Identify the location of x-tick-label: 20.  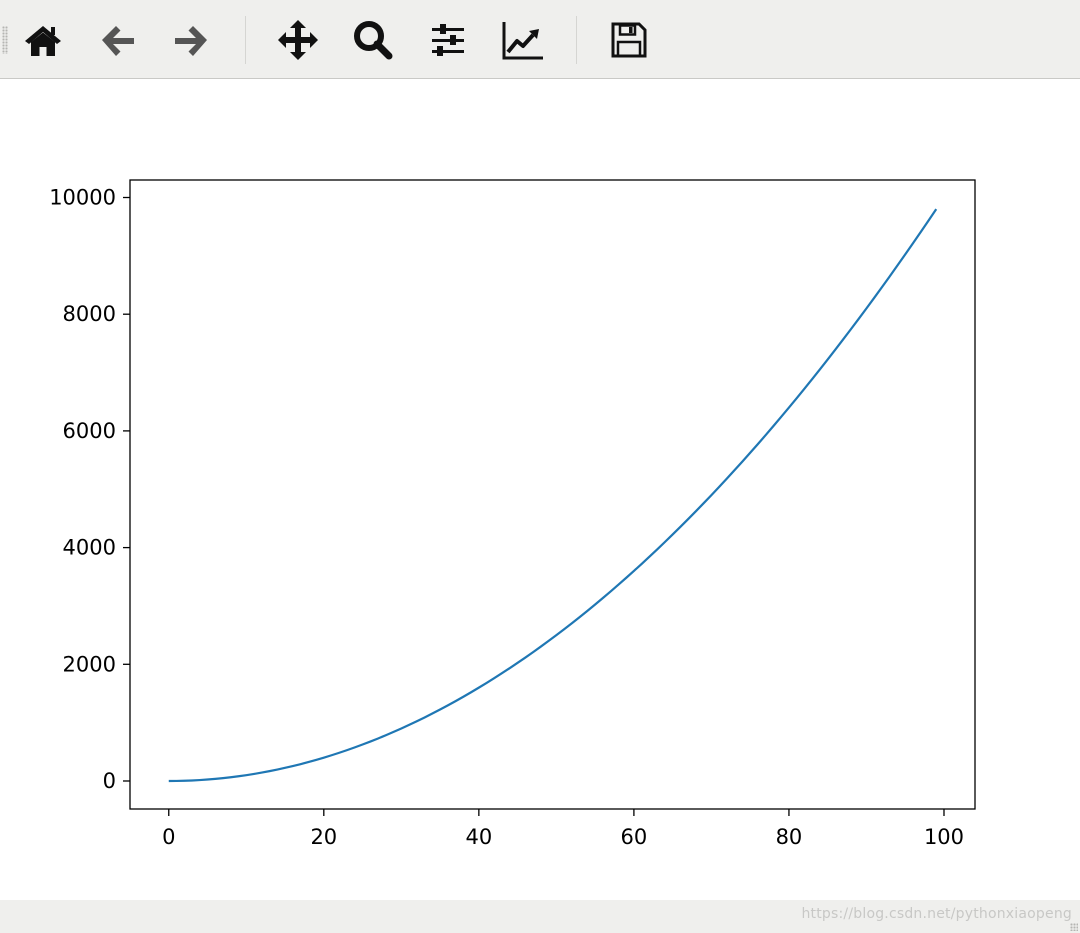
(323, 837).